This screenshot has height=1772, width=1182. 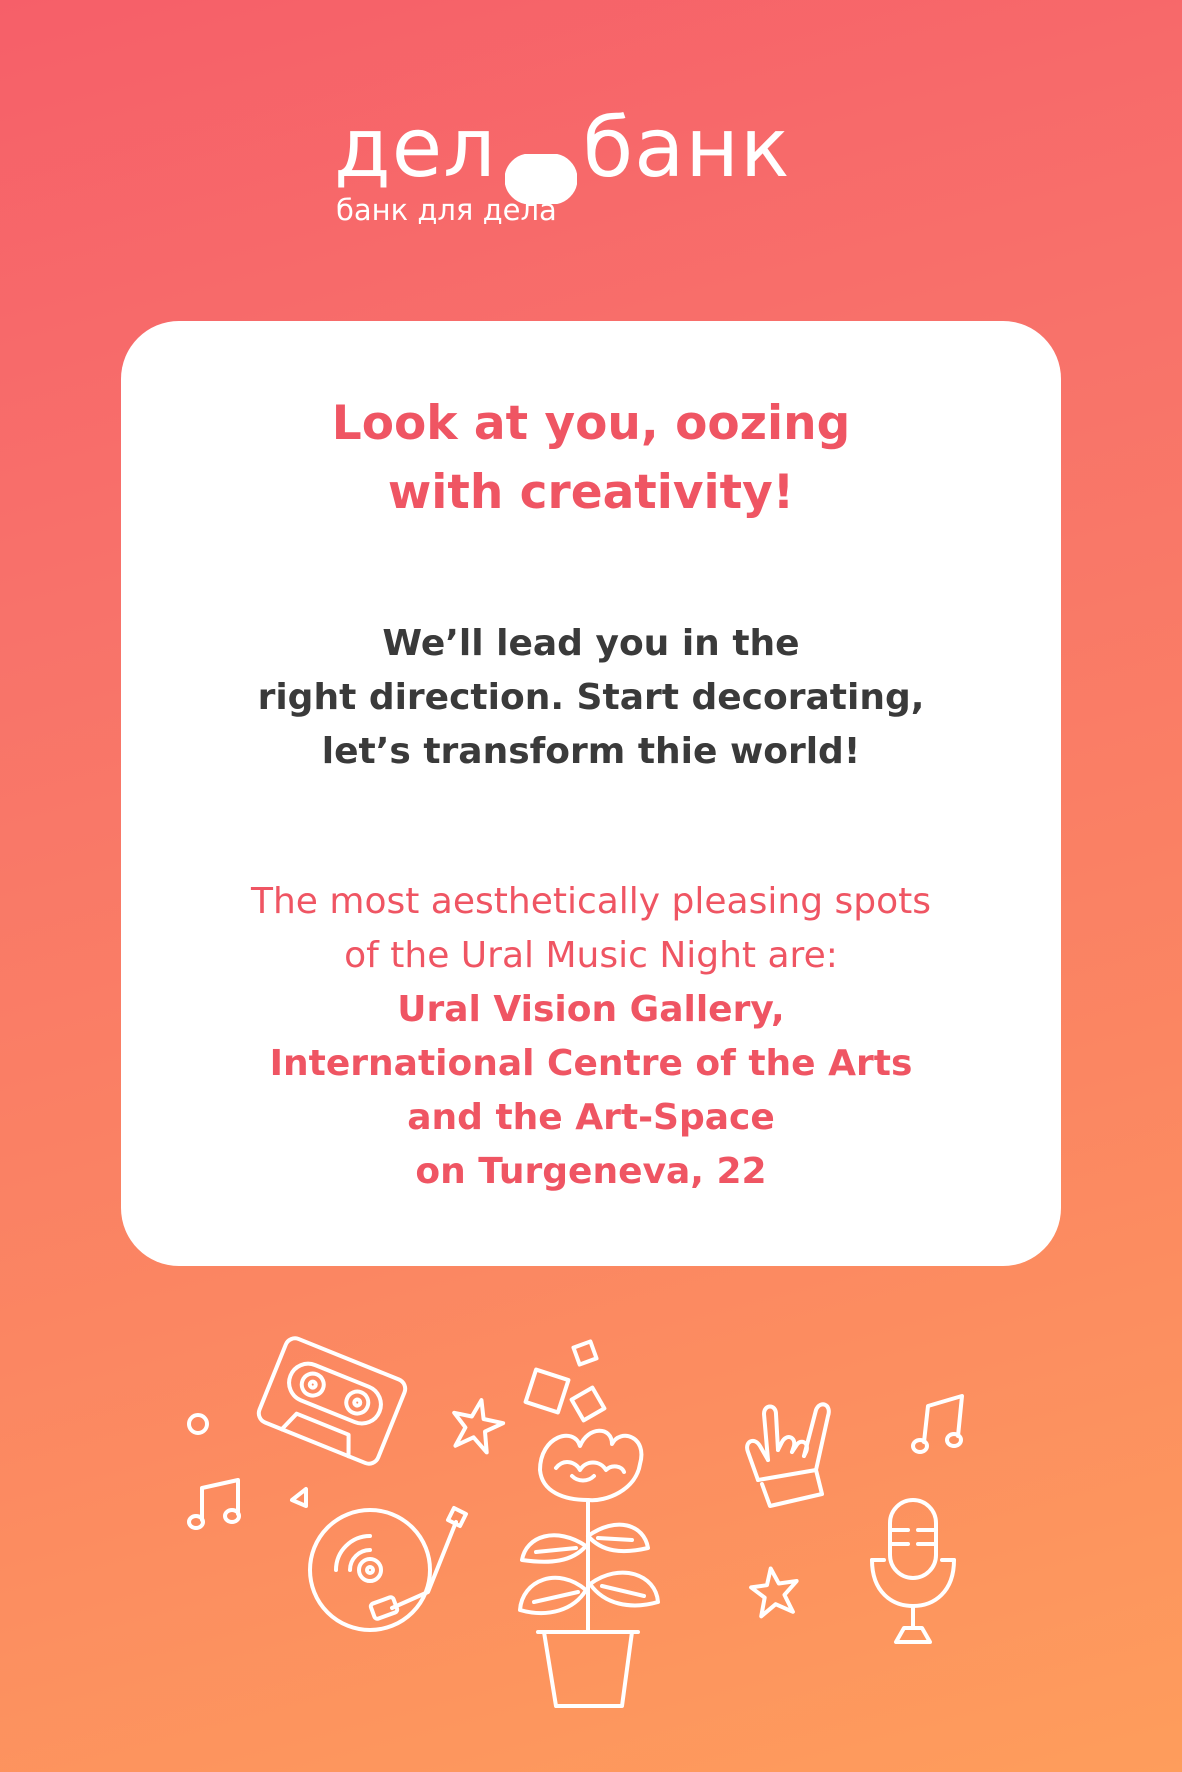 I want to click on subhead-line: We’ll lead you in the, so click(x=591, y=643).